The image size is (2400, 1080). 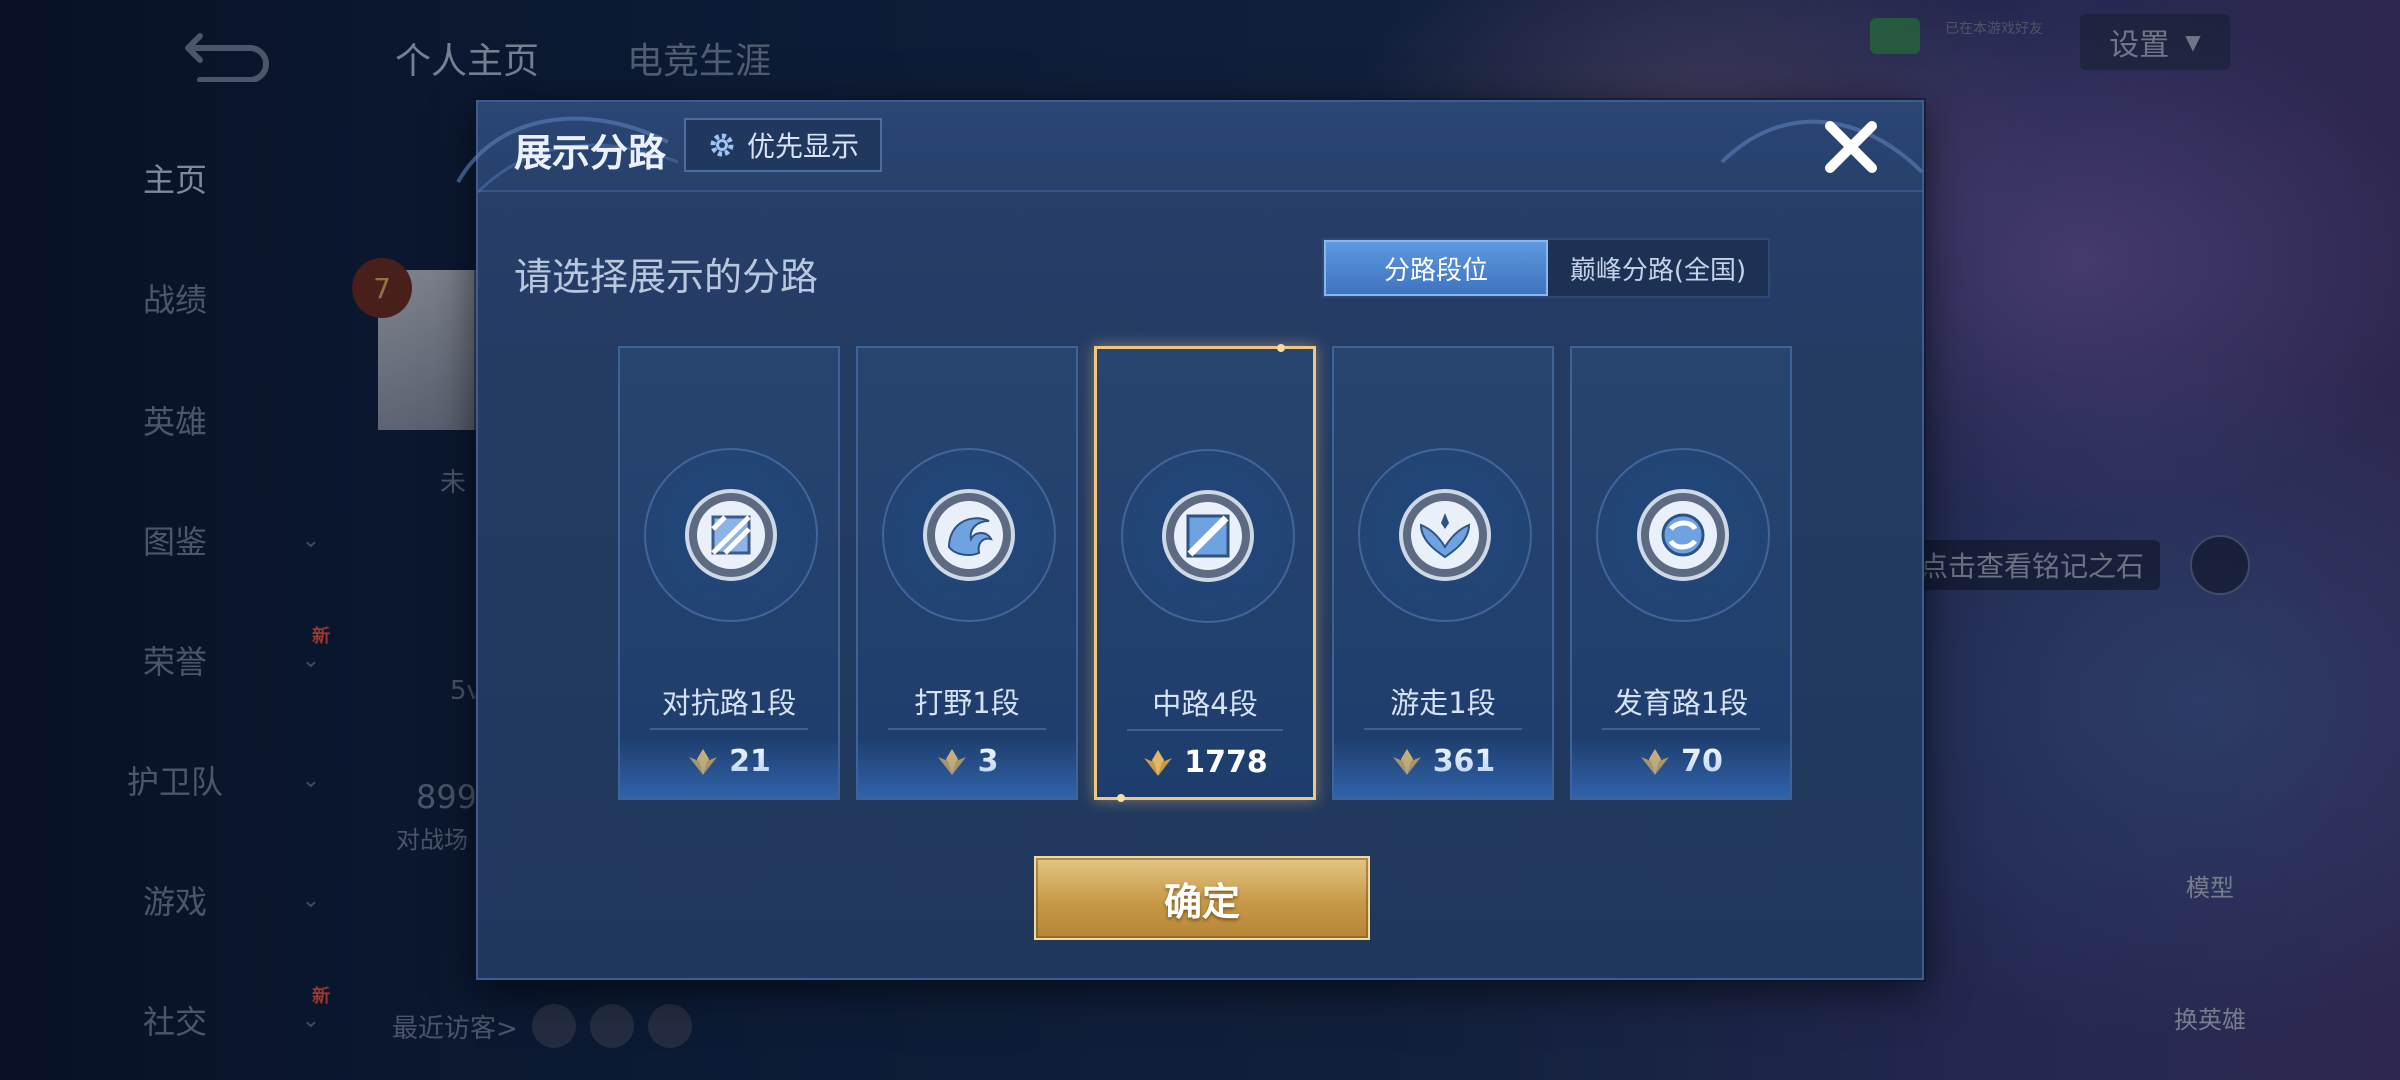 What do you see at coordinates (731, 535) in the screenshot?
I see `clash-lane-icon` at bounding box center [731, 535].